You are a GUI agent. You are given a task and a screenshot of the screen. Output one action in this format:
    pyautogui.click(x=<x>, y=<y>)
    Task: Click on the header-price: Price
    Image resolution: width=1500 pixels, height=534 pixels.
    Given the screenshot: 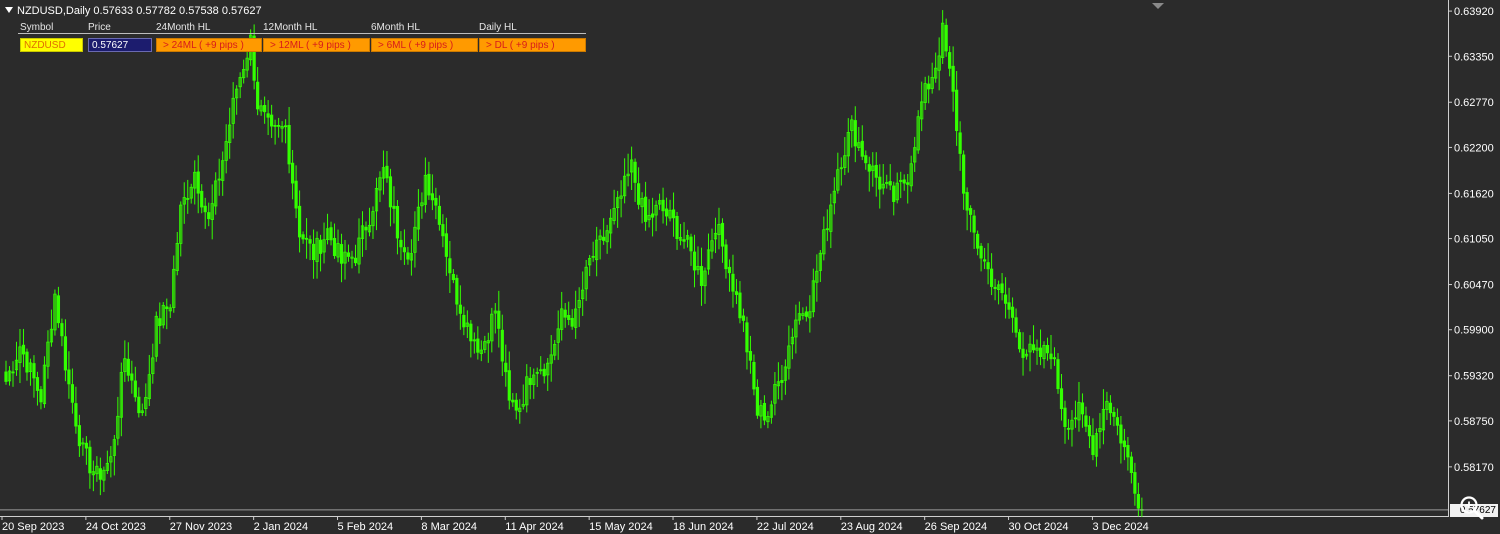 What is the action you would take?
    pyautogui.click(x=99, y=27)
    